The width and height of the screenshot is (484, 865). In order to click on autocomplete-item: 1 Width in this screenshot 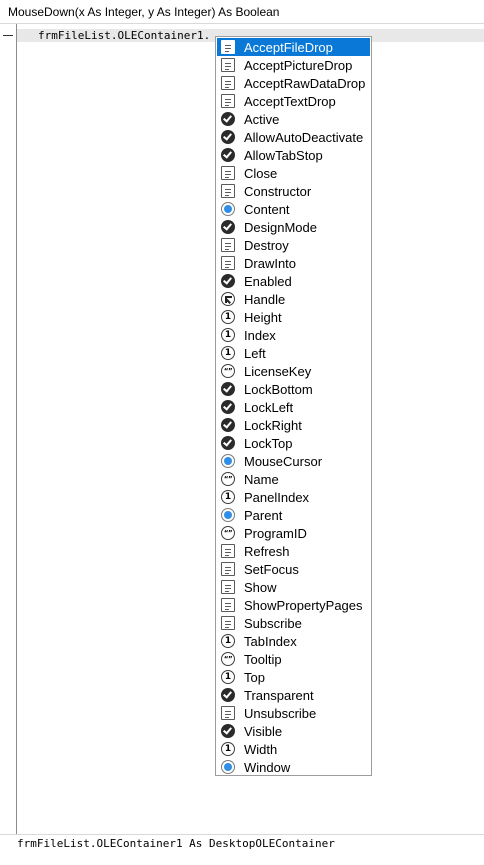, I will do `click(293, 749)`.